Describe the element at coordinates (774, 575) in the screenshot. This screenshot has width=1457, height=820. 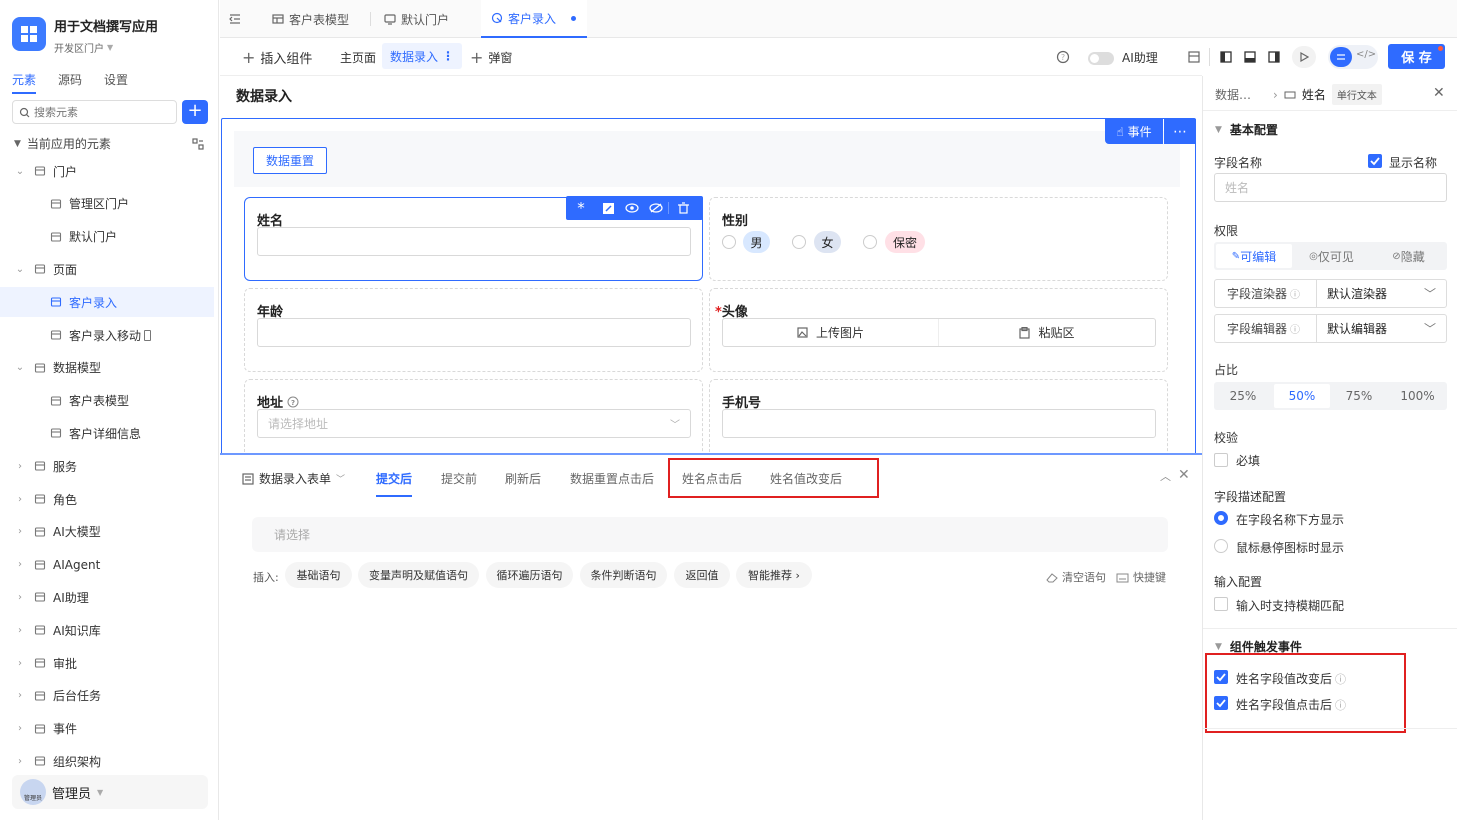
I see `chip-smart-recommend: 智能推荐 ›` at that location.